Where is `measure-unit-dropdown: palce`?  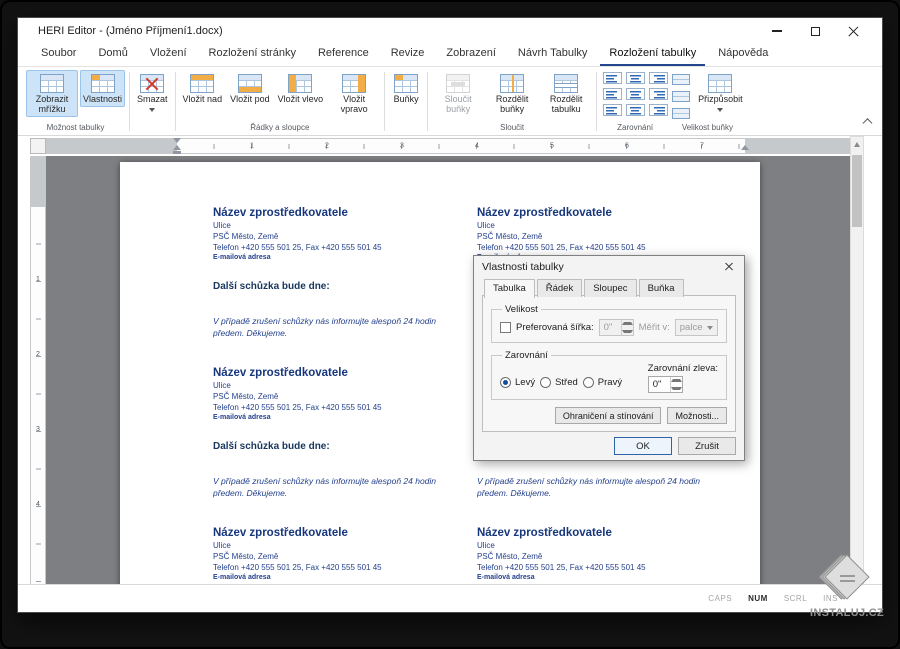 measure-unit-dropdown: palce is located at coordinates (696, 327).